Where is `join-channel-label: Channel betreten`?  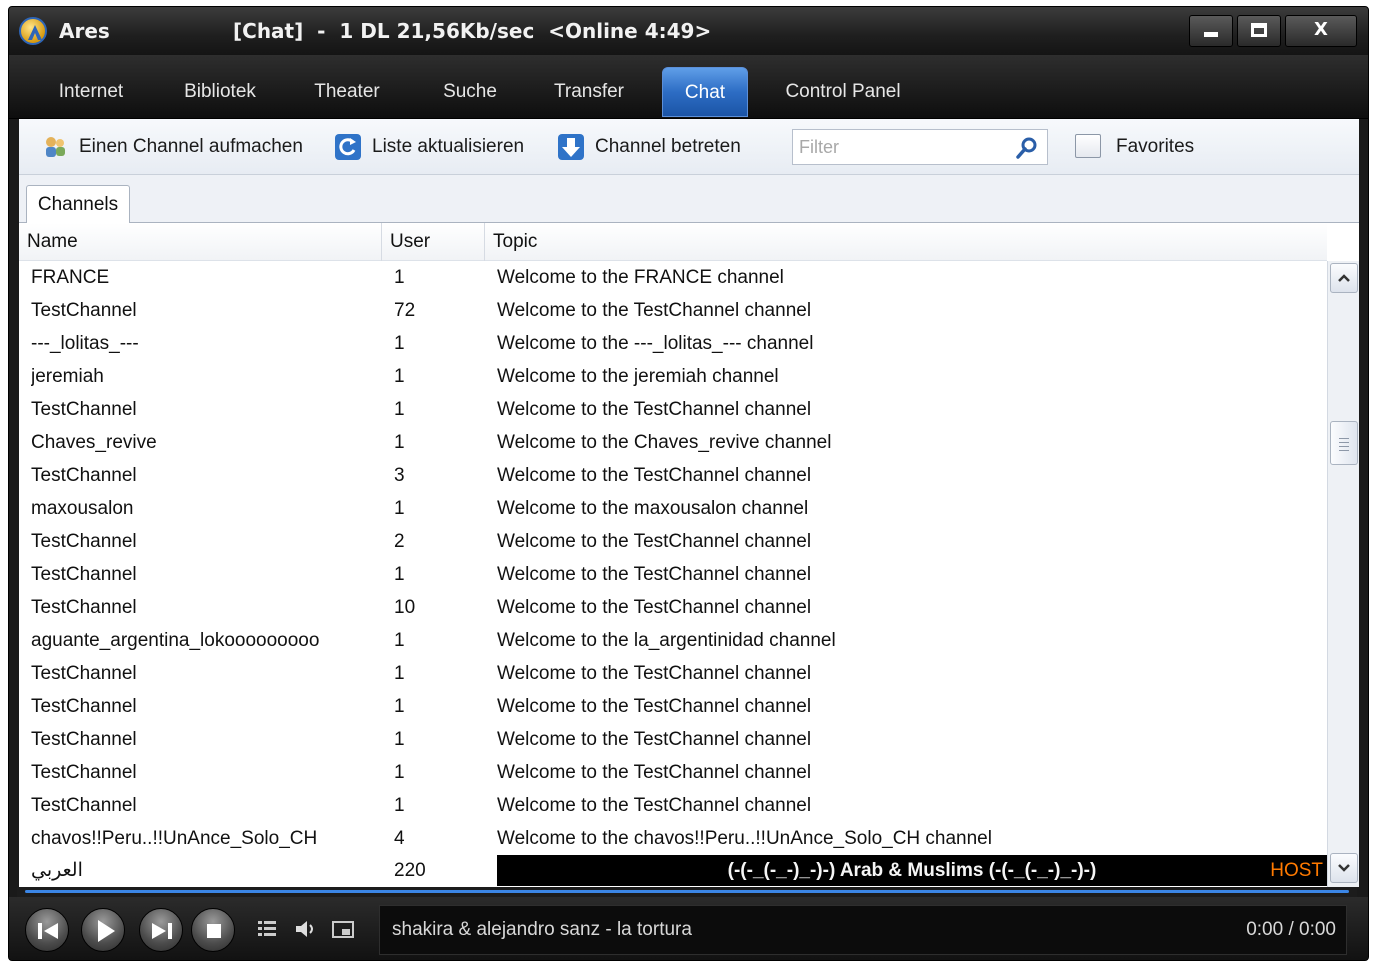
join-channel-label: Channel betreten is located at coordinates (668, 146).